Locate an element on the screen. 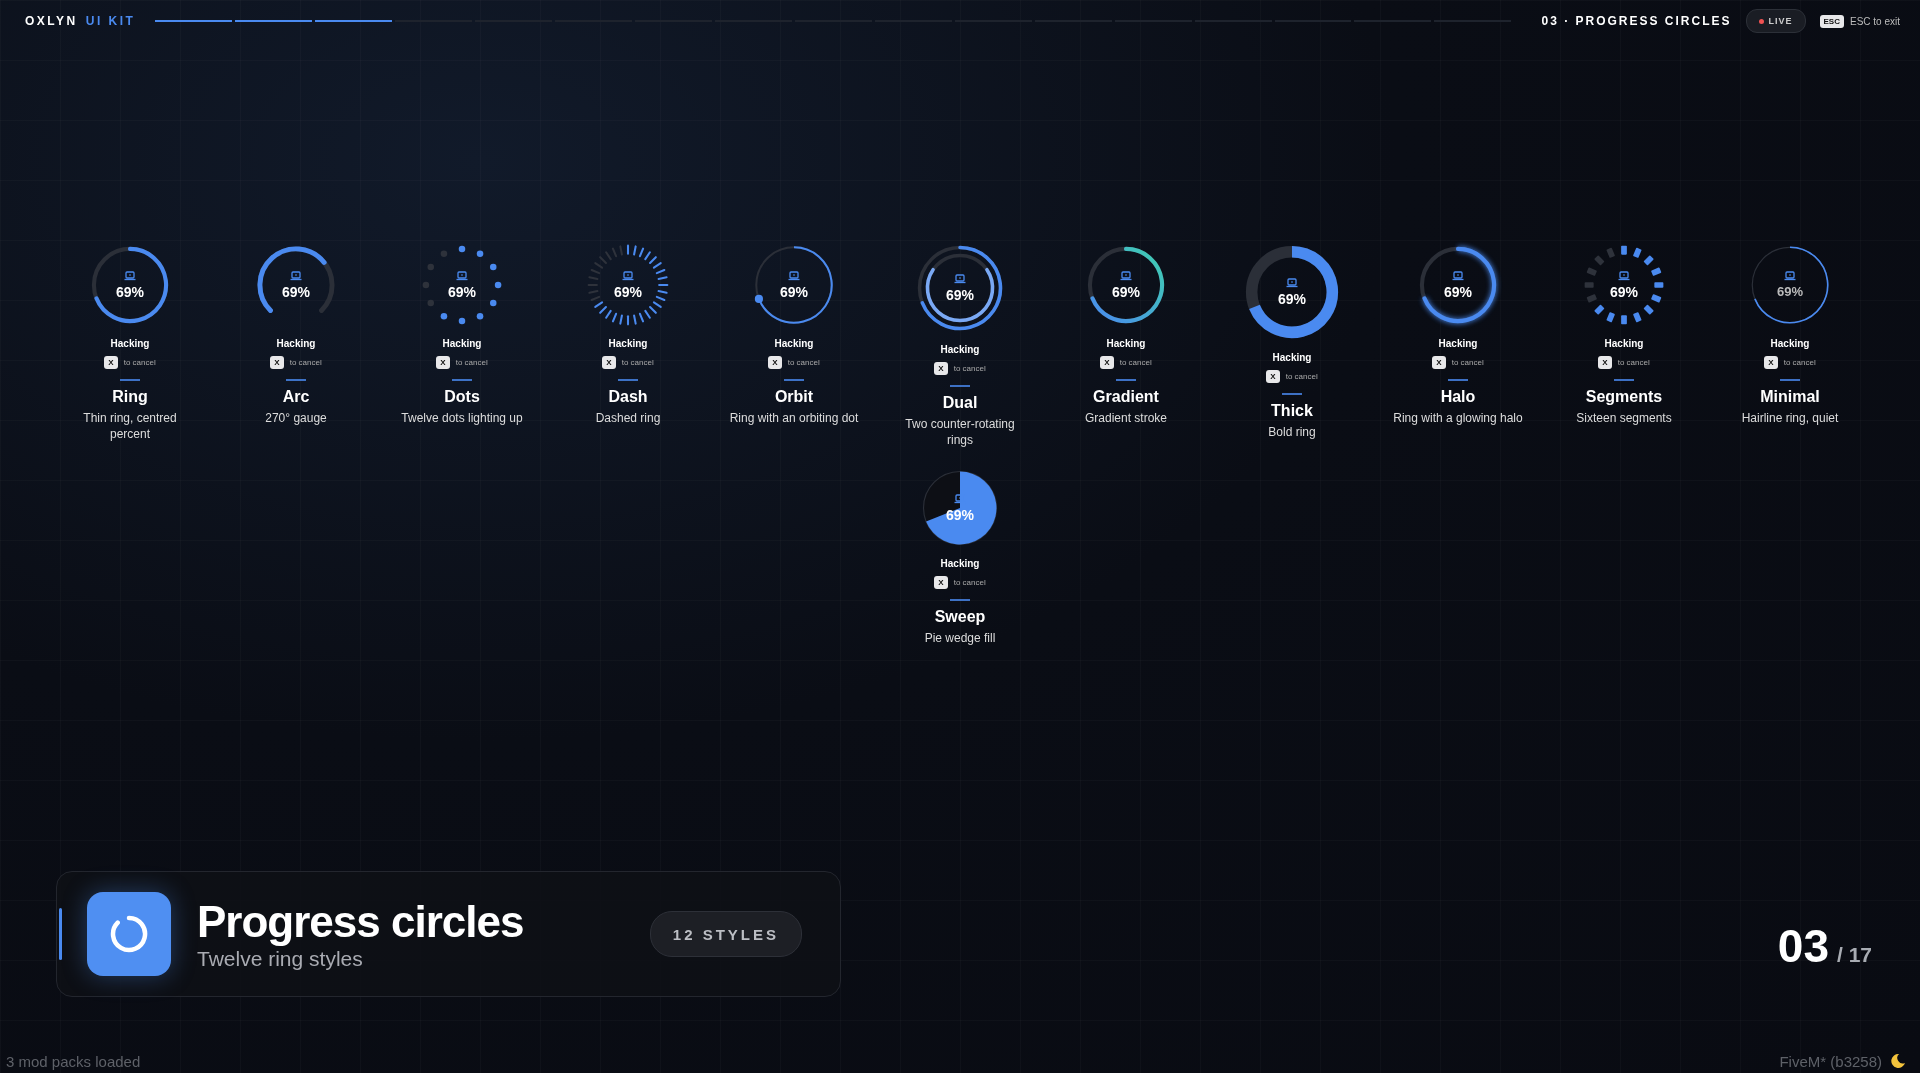  style-name: Minimal is located at coordinates (1790, 397).